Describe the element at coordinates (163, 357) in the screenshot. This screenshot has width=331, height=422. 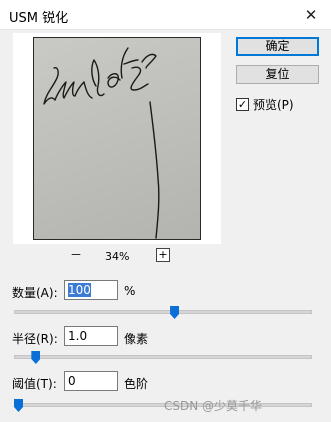
I see `radius-slider-track` at that location.